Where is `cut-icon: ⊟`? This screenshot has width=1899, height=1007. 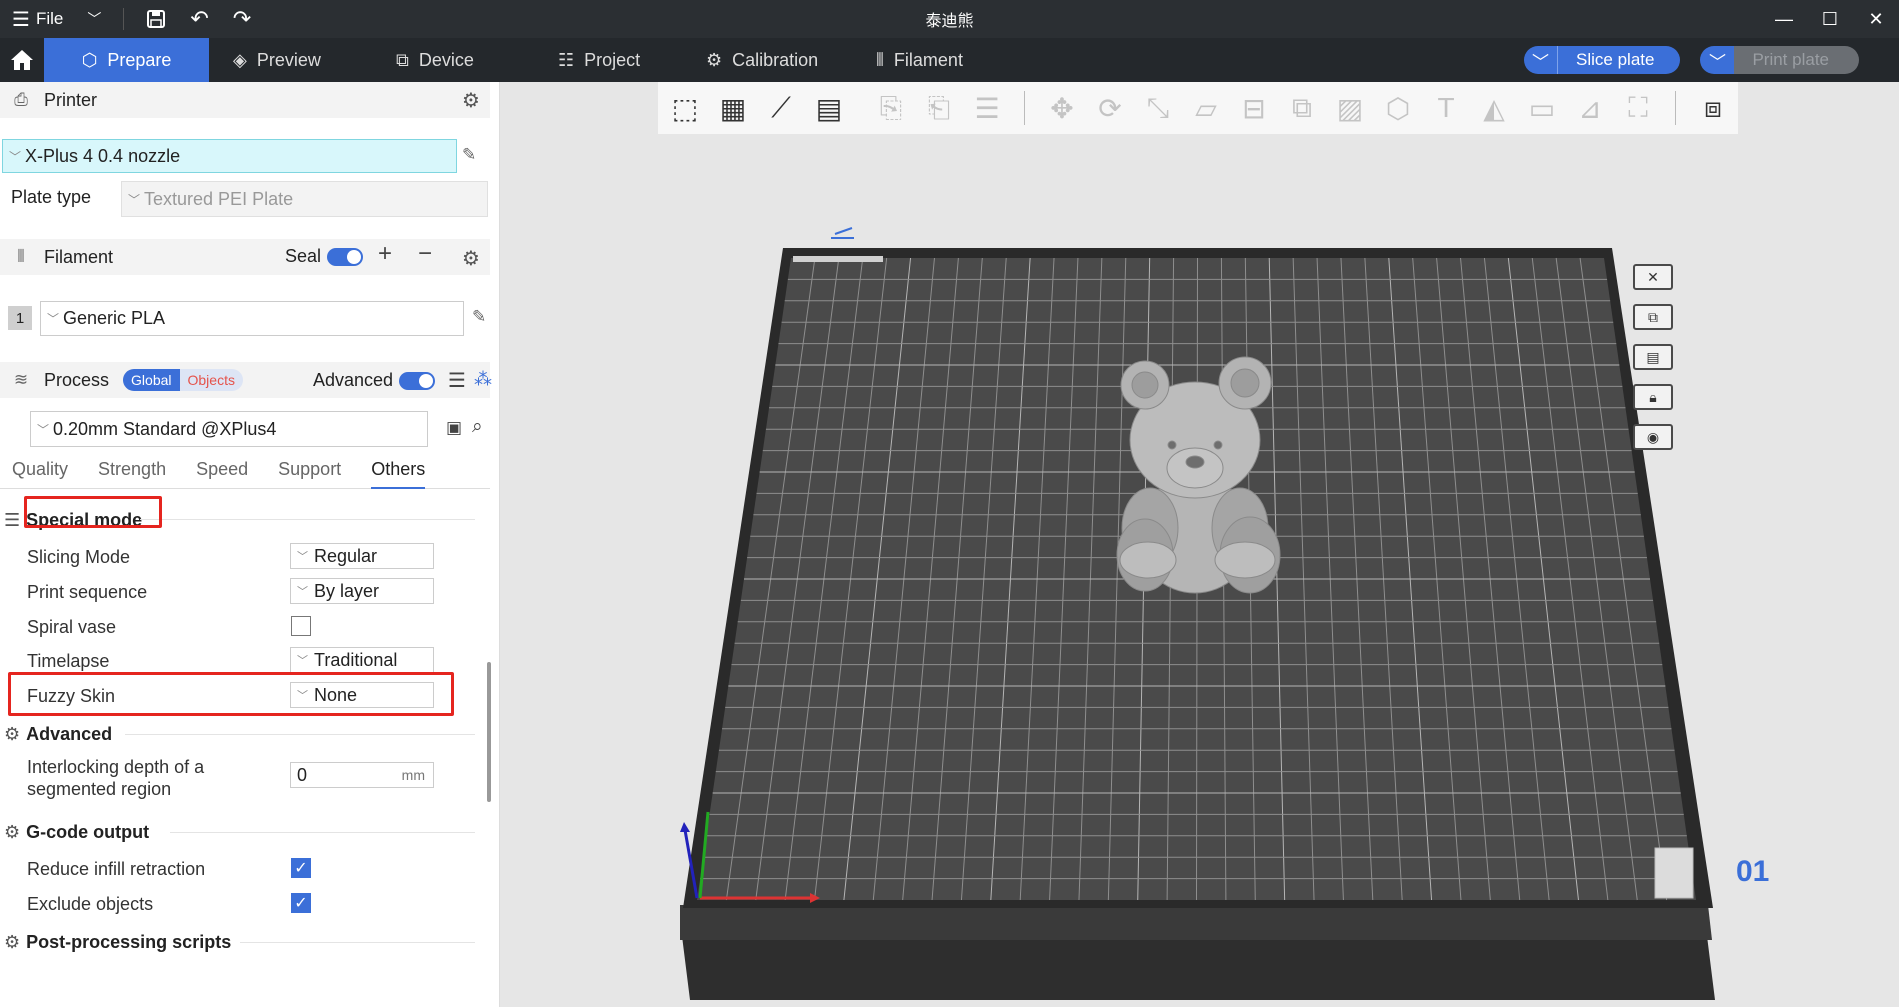
cut-icon: ⊟ is located at coordinates (1254, 108).